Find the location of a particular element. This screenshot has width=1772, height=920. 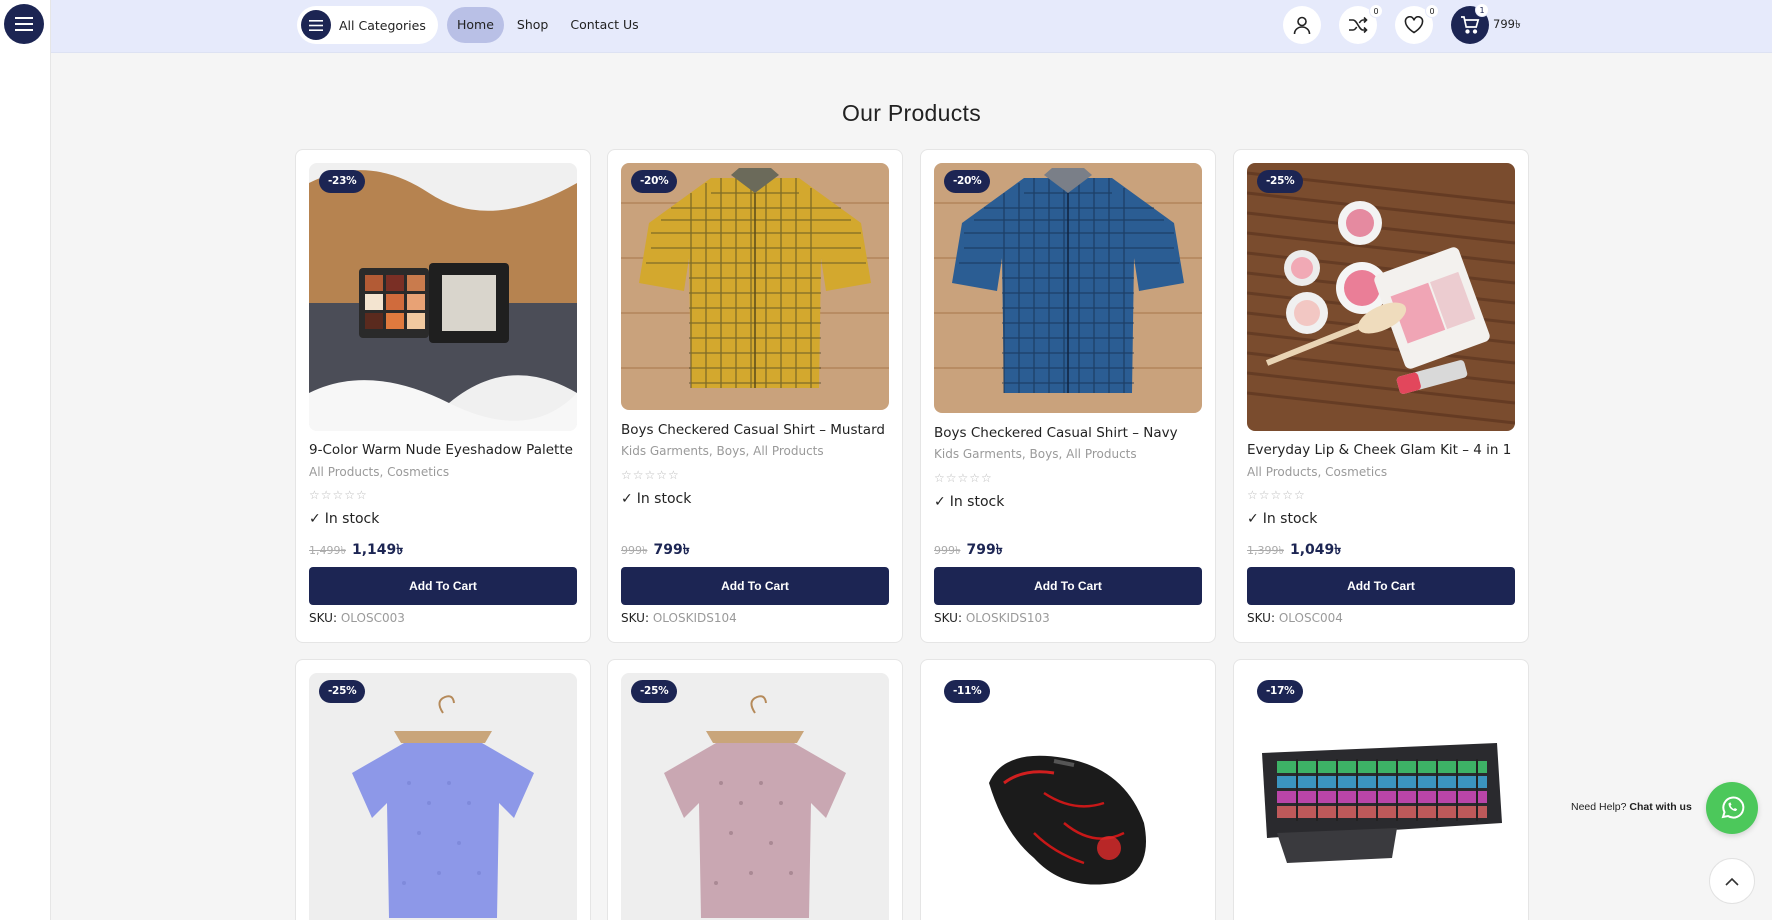

wishlist-count: 0 is located at coordinates (1432, 11).